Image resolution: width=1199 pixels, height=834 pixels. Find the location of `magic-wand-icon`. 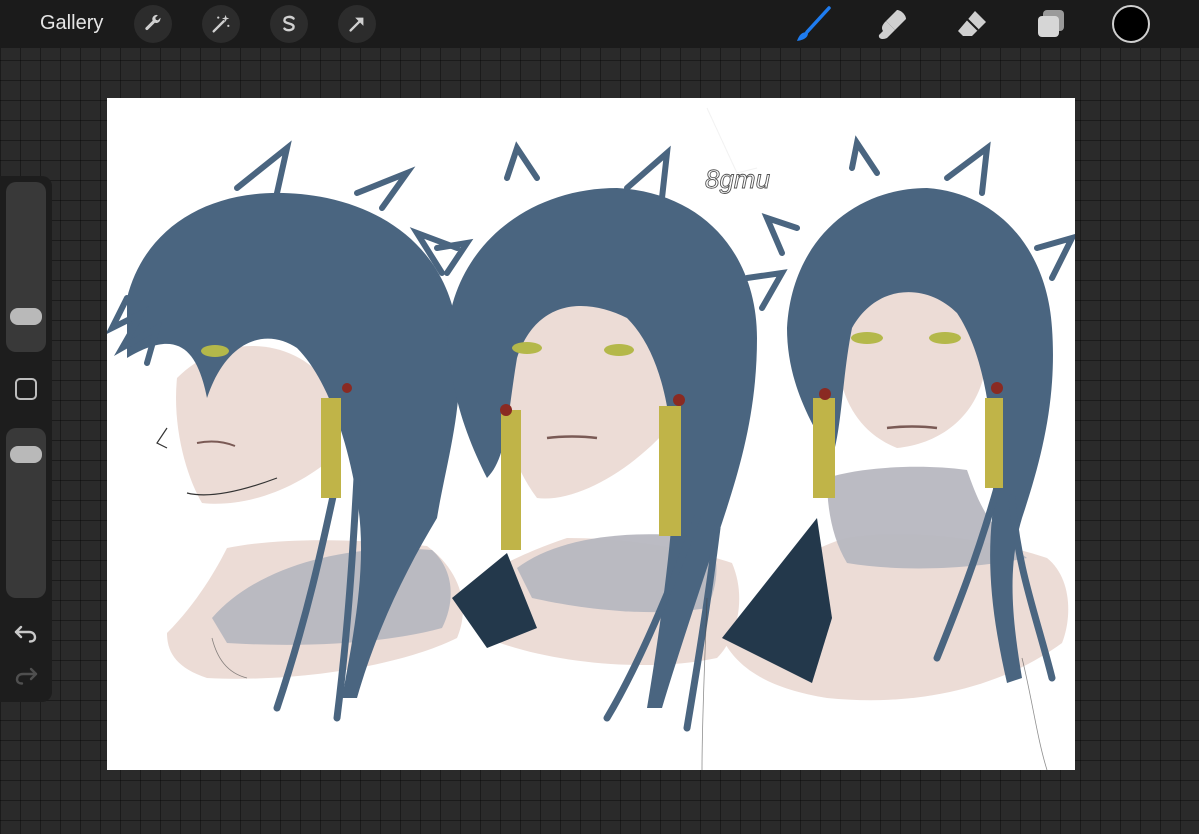

magic-wand-icon is located at coordinates (221, 23).